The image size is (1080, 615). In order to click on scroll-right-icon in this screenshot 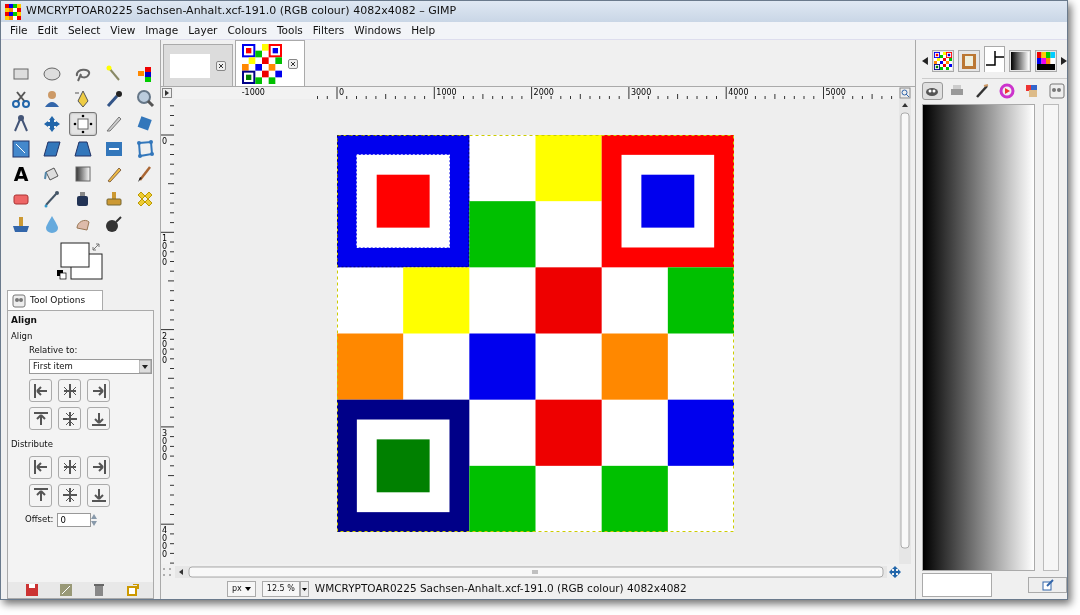, I will do `click(1064, 61)`.